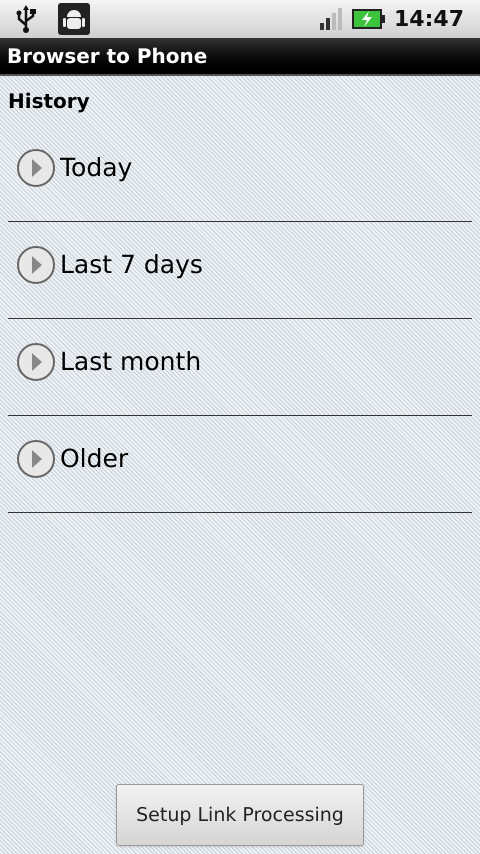  I want to click on window-title: Browser to Phone, so click(107, 56).